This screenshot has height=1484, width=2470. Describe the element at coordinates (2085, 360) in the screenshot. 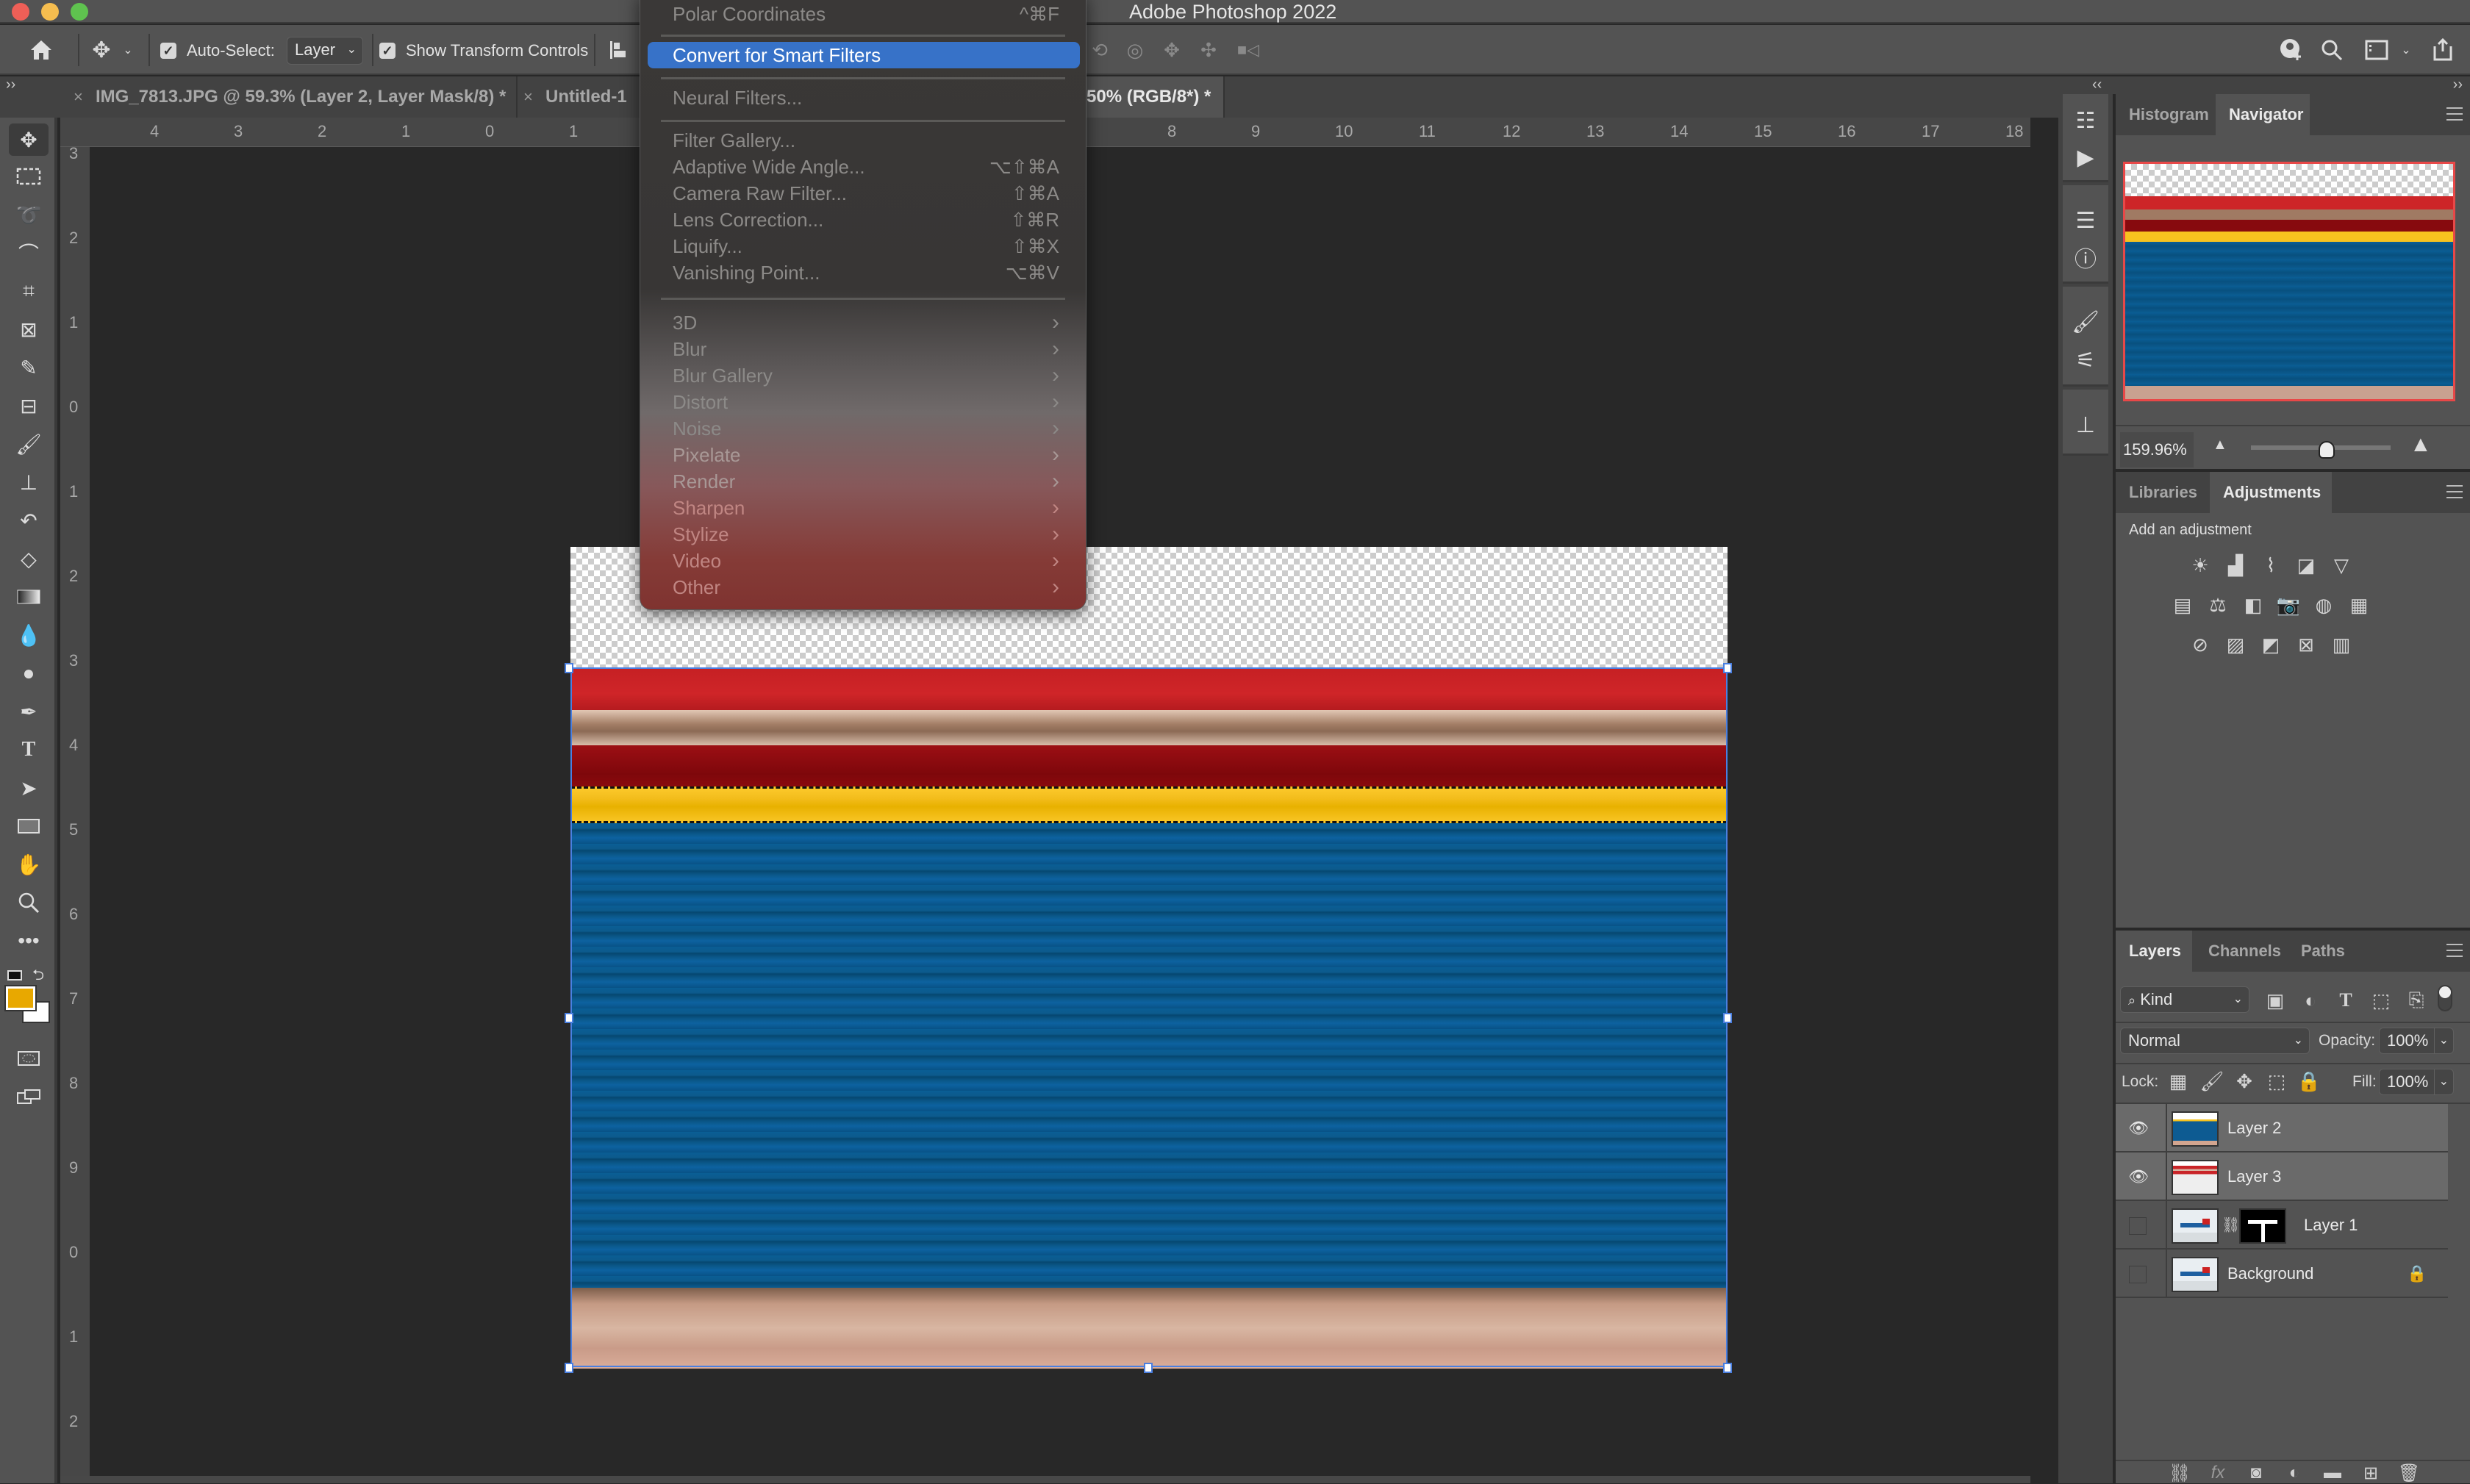

I see `brush-settings-icon: ⚟` at that location.